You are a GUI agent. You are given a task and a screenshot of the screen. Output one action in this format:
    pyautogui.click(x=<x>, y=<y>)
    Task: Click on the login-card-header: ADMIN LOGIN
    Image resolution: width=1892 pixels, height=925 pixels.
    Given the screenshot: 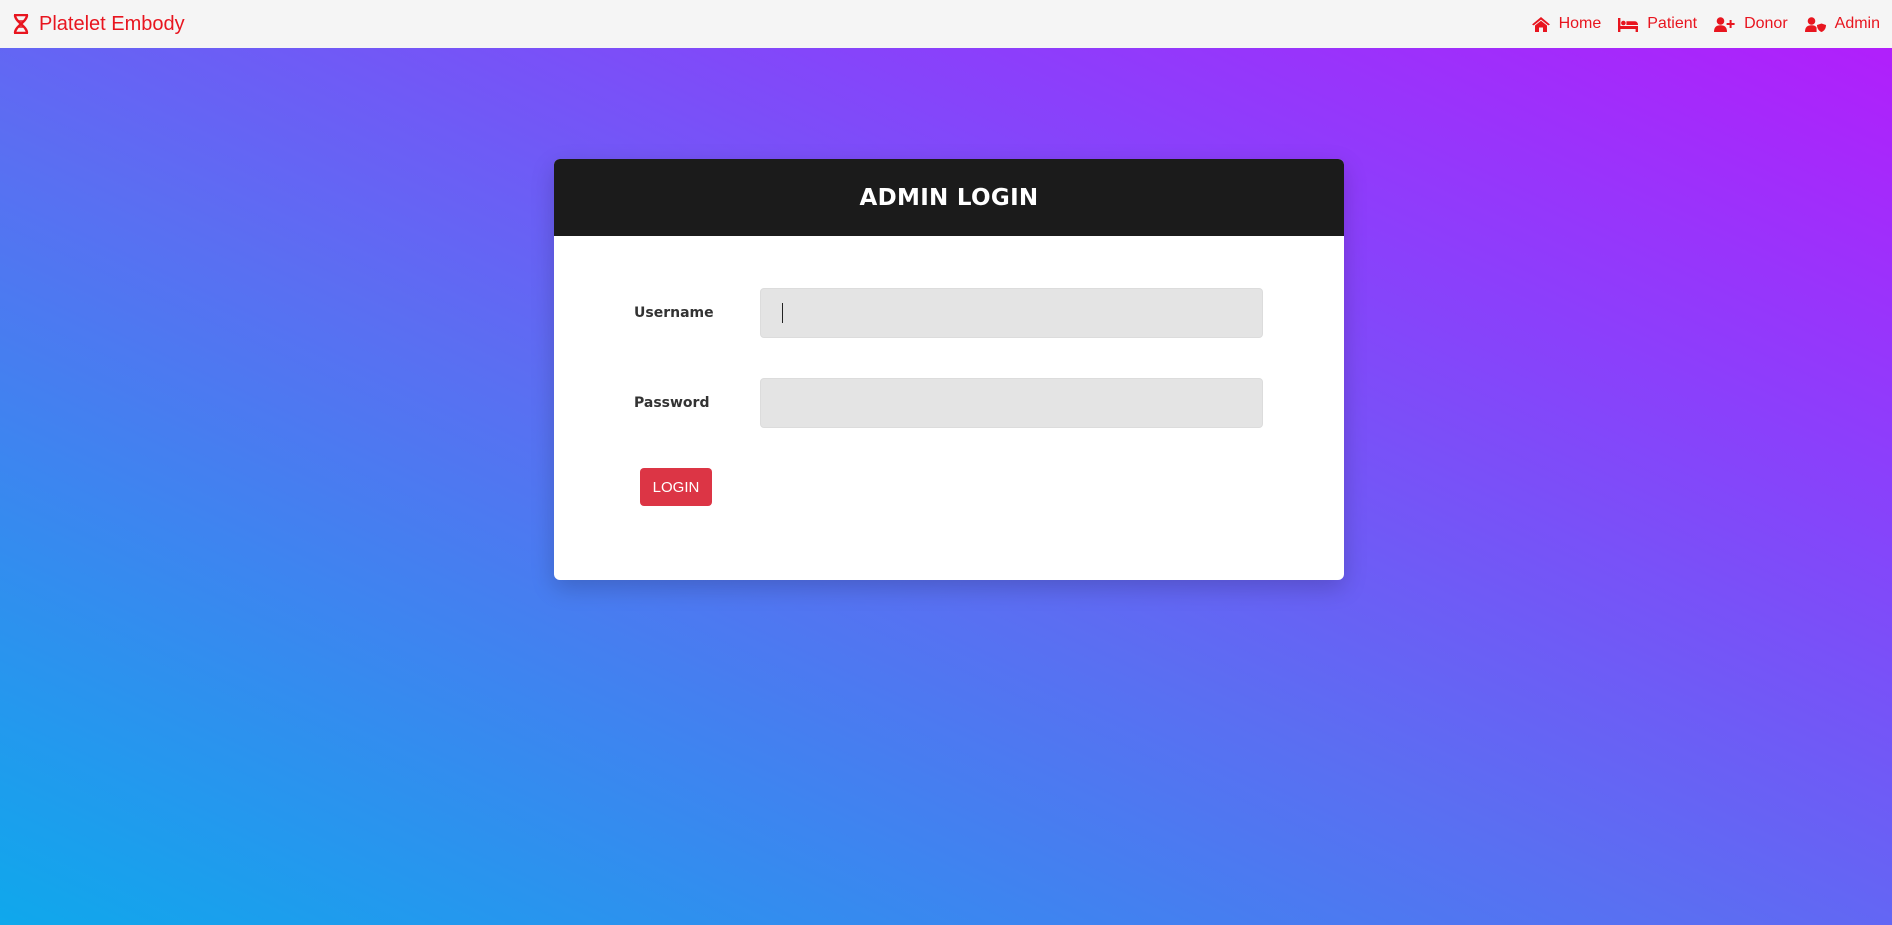 What is the action you would take?
    pyautogui.click(x=949, y=197)
    